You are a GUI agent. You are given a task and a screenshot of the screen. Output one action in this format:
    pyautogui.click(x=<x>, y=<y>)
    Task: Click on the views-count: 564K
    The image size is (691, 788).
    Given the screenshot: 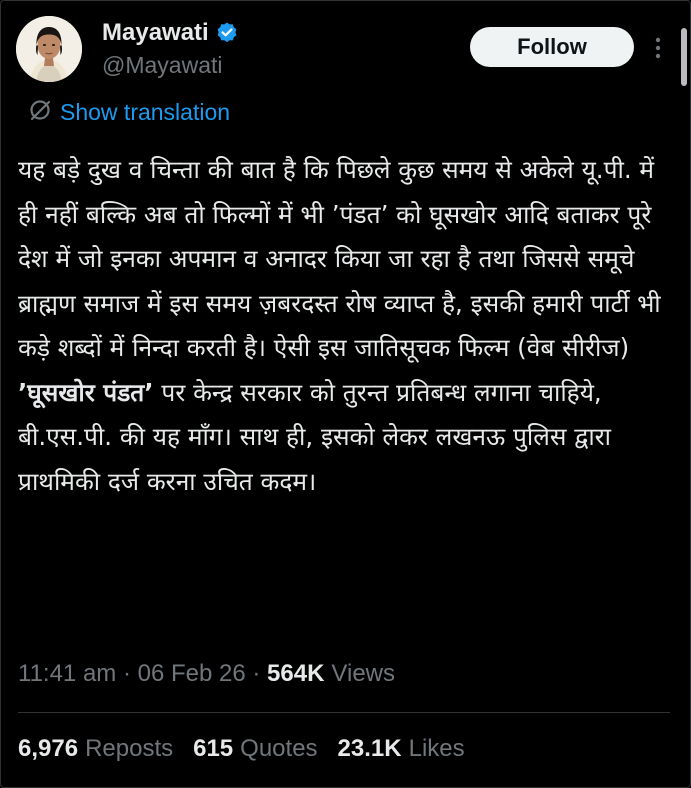 What is the action you would take?
    pyautogui.click(x=296, y=673)
    